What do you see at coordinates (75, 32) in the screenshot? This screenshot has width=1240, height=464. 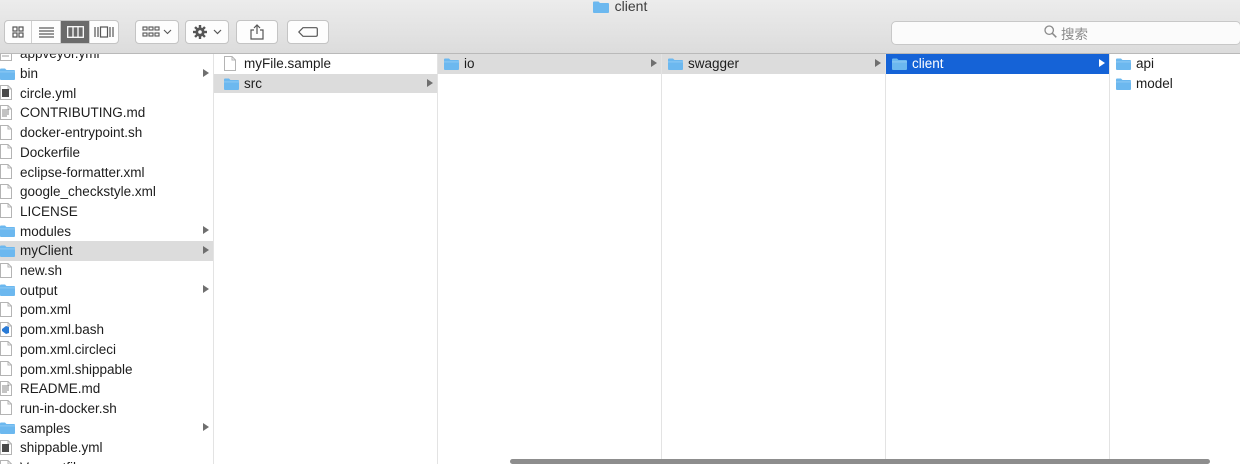 I see `column-view-button` at bounding box center [75, 32].